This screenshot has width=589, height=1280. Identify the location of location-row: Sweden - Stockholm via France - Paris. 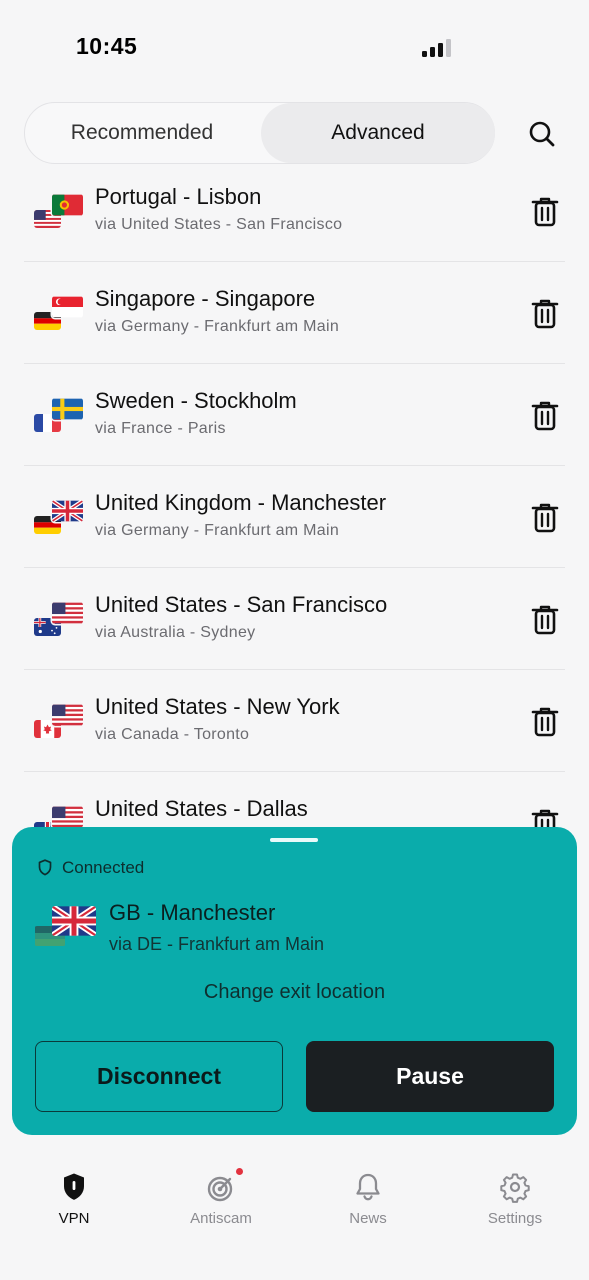
(294, 415).